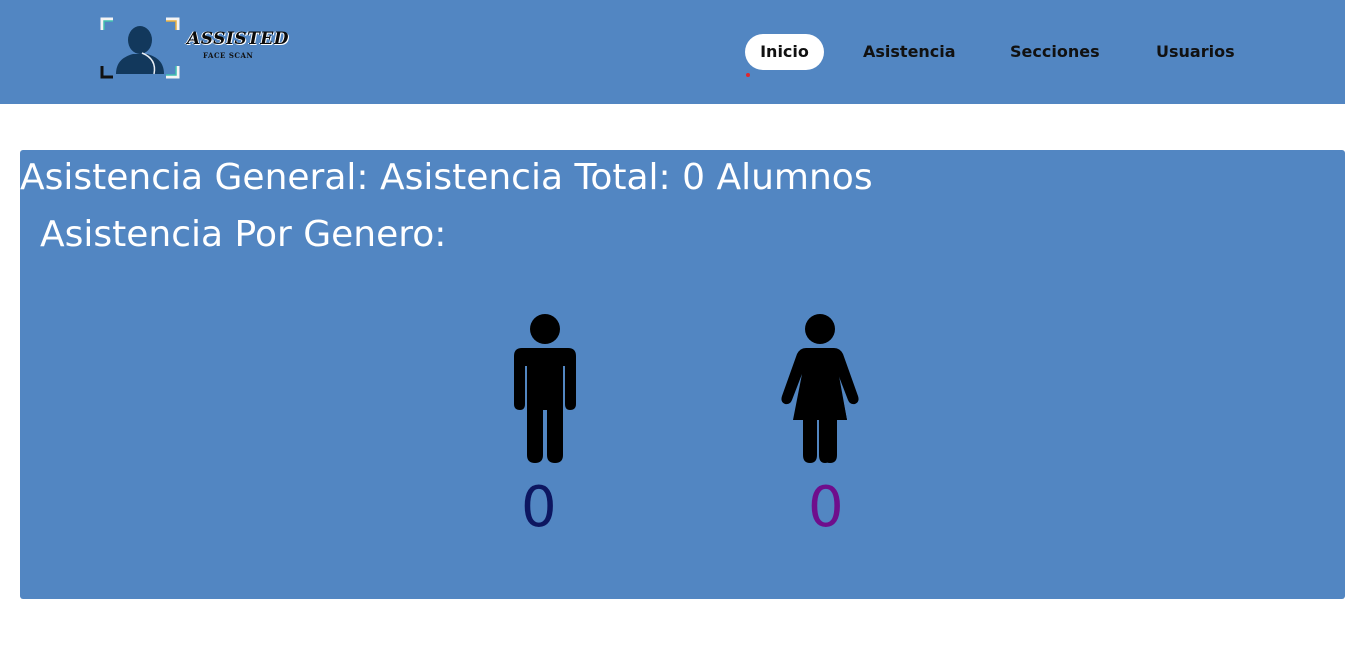 The height and width of the screenshot is (646, 1345). I want to click on assisted-logo: ASSISTED FACE SCAN, so click(197, 49).